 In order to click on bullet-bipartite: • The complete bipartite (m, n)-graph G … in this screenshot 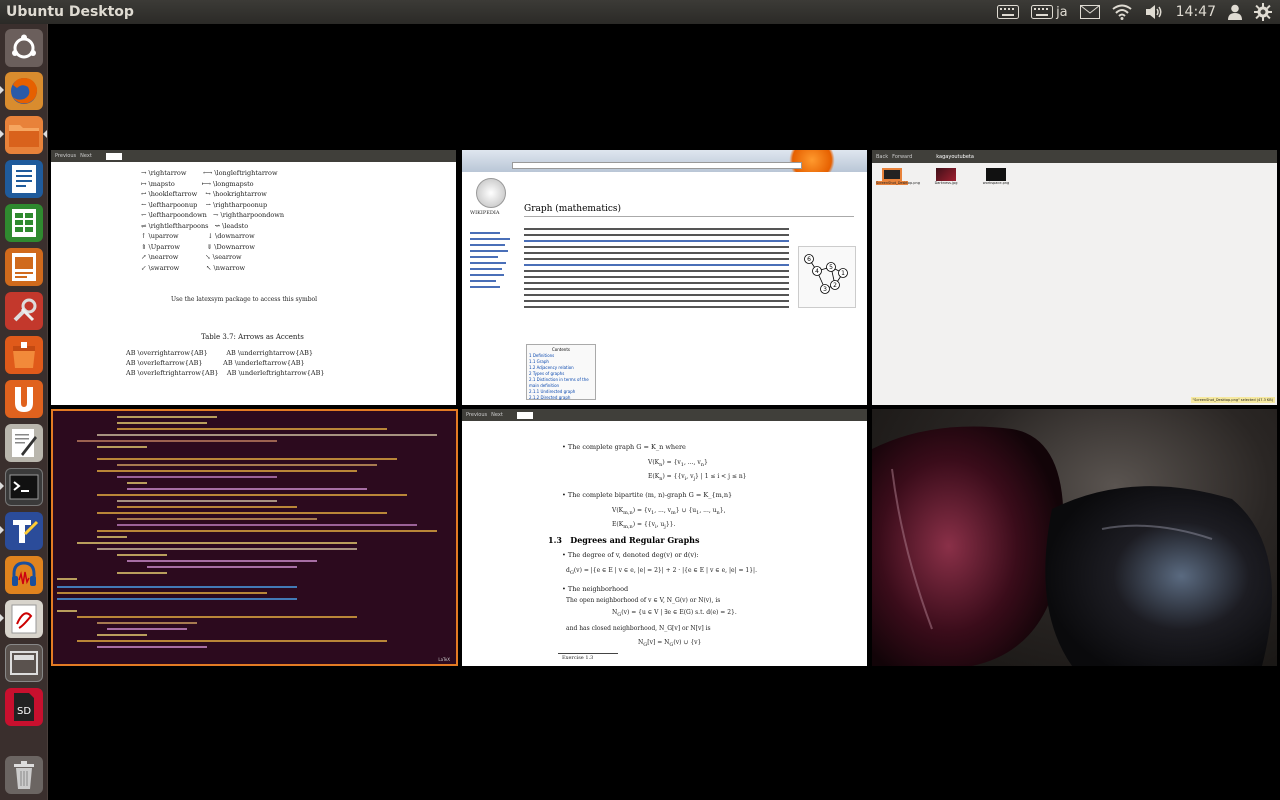, I will do `click(647, 495)`.